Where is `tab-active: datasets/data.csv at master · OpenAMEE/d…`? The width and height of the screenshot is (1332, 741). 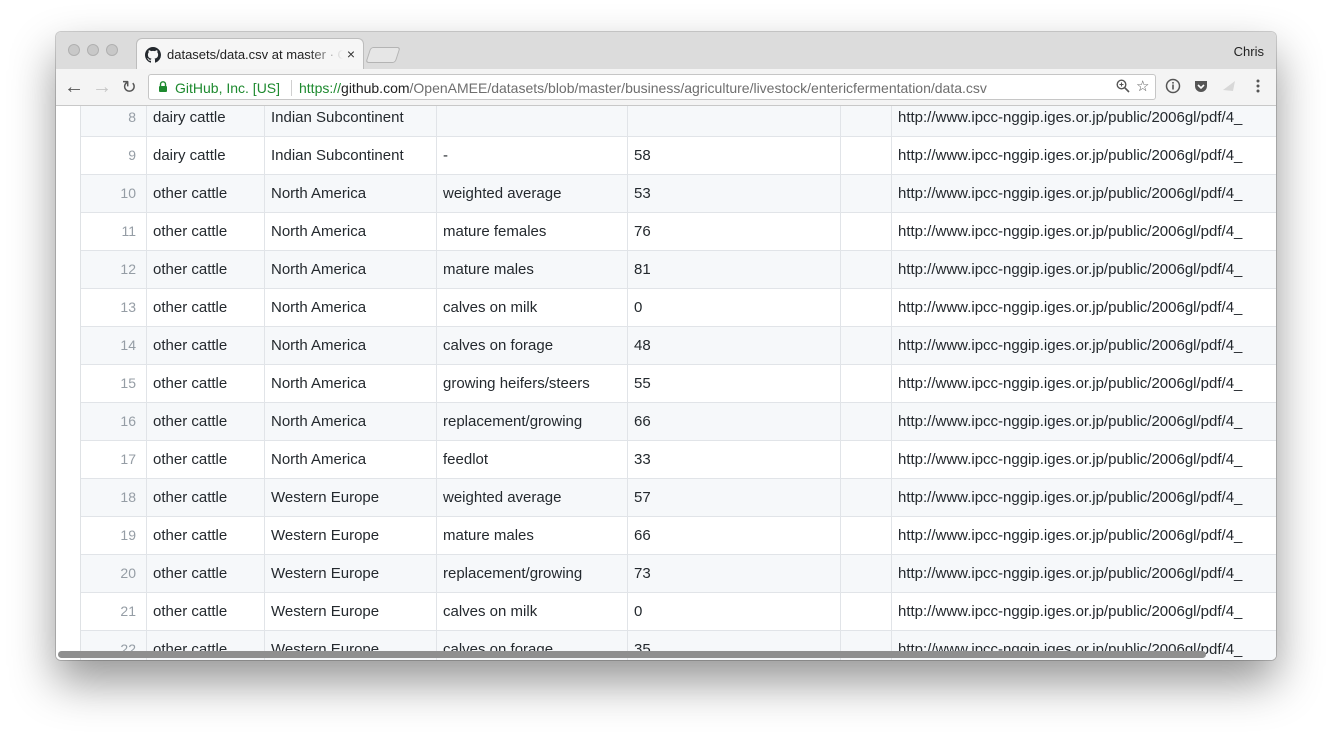 tab-active: datasets/data.csv at master · OpenAMEE/d… is located at coordinates (250, 54).